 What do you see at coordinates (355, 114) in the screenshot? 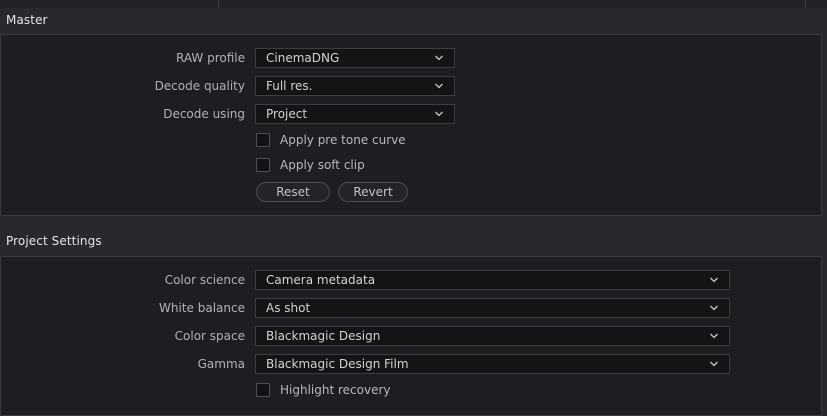
I see `decode-using-dropdown: Project` at bounding box center [355, 114].